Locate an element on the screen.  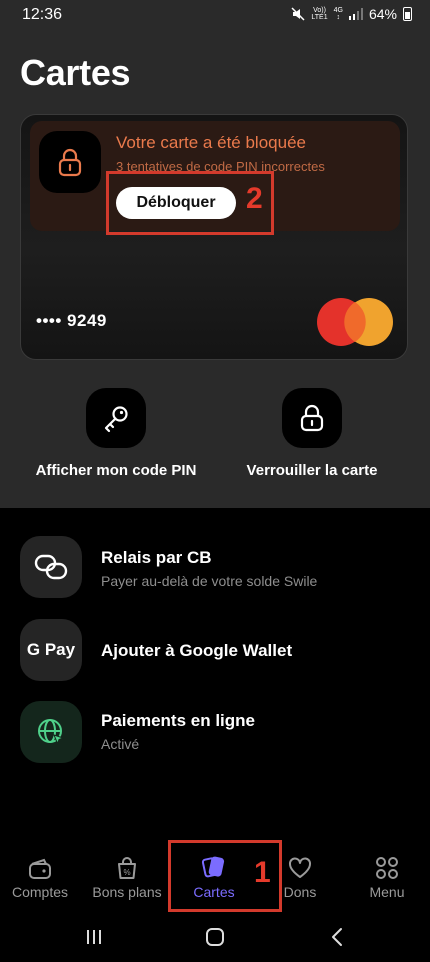
show-pin-action: Afficher mon code PIN is located at coordinates (116, 433).